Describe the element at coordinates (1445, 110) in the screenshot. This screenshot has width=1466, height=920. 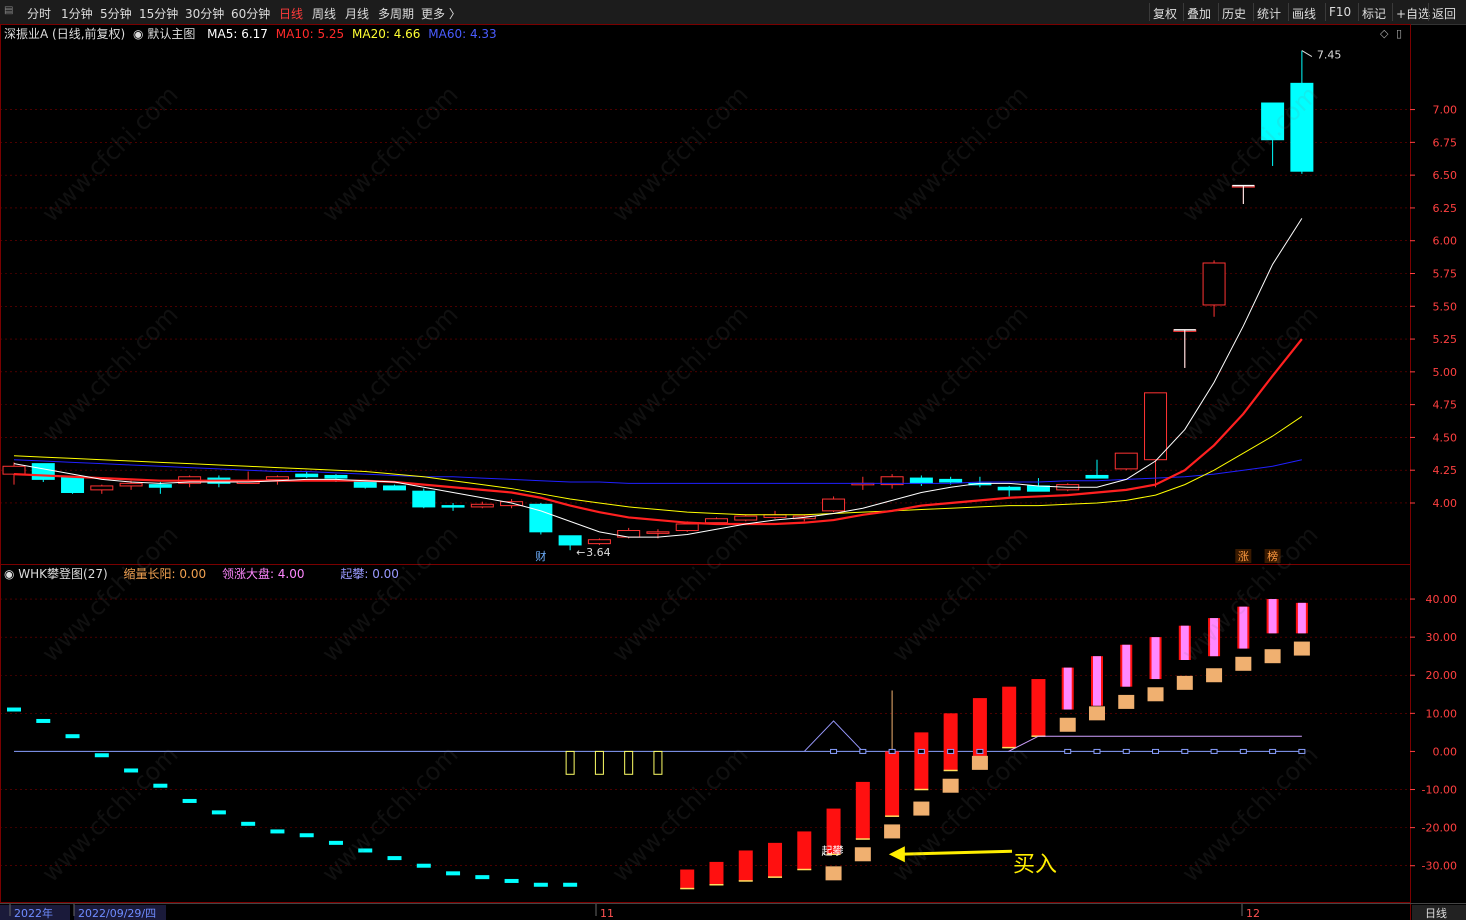
I see `price-tick-label: 7.00` at that location.